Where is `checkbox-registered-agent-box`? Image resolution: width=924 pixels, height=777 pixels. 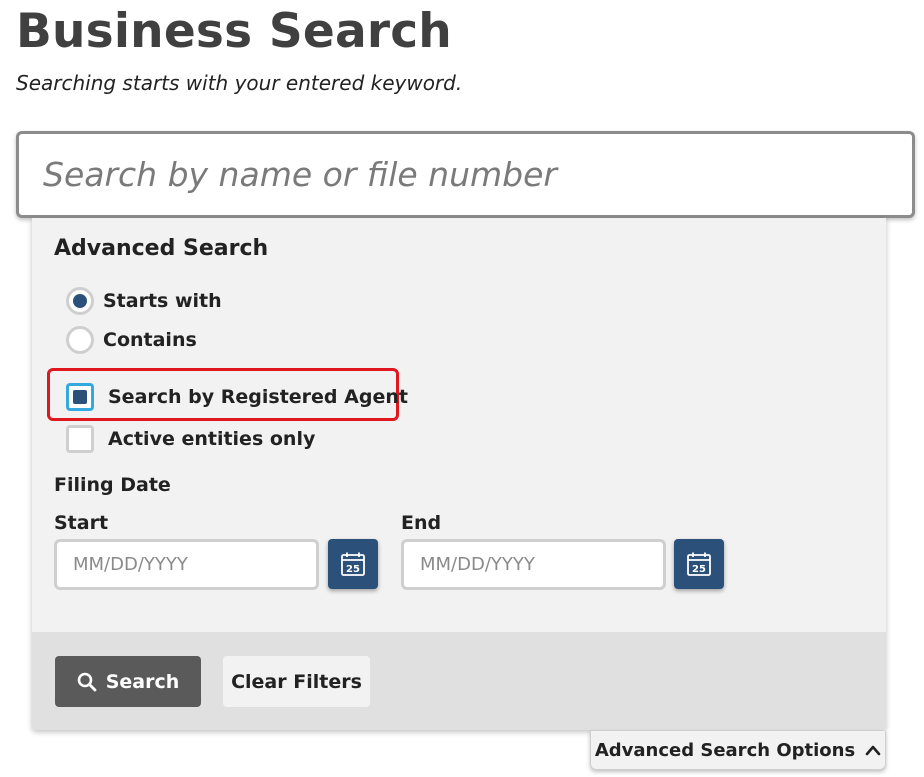 checkbox-registered-agent-box is located at coordinates (80, 397).